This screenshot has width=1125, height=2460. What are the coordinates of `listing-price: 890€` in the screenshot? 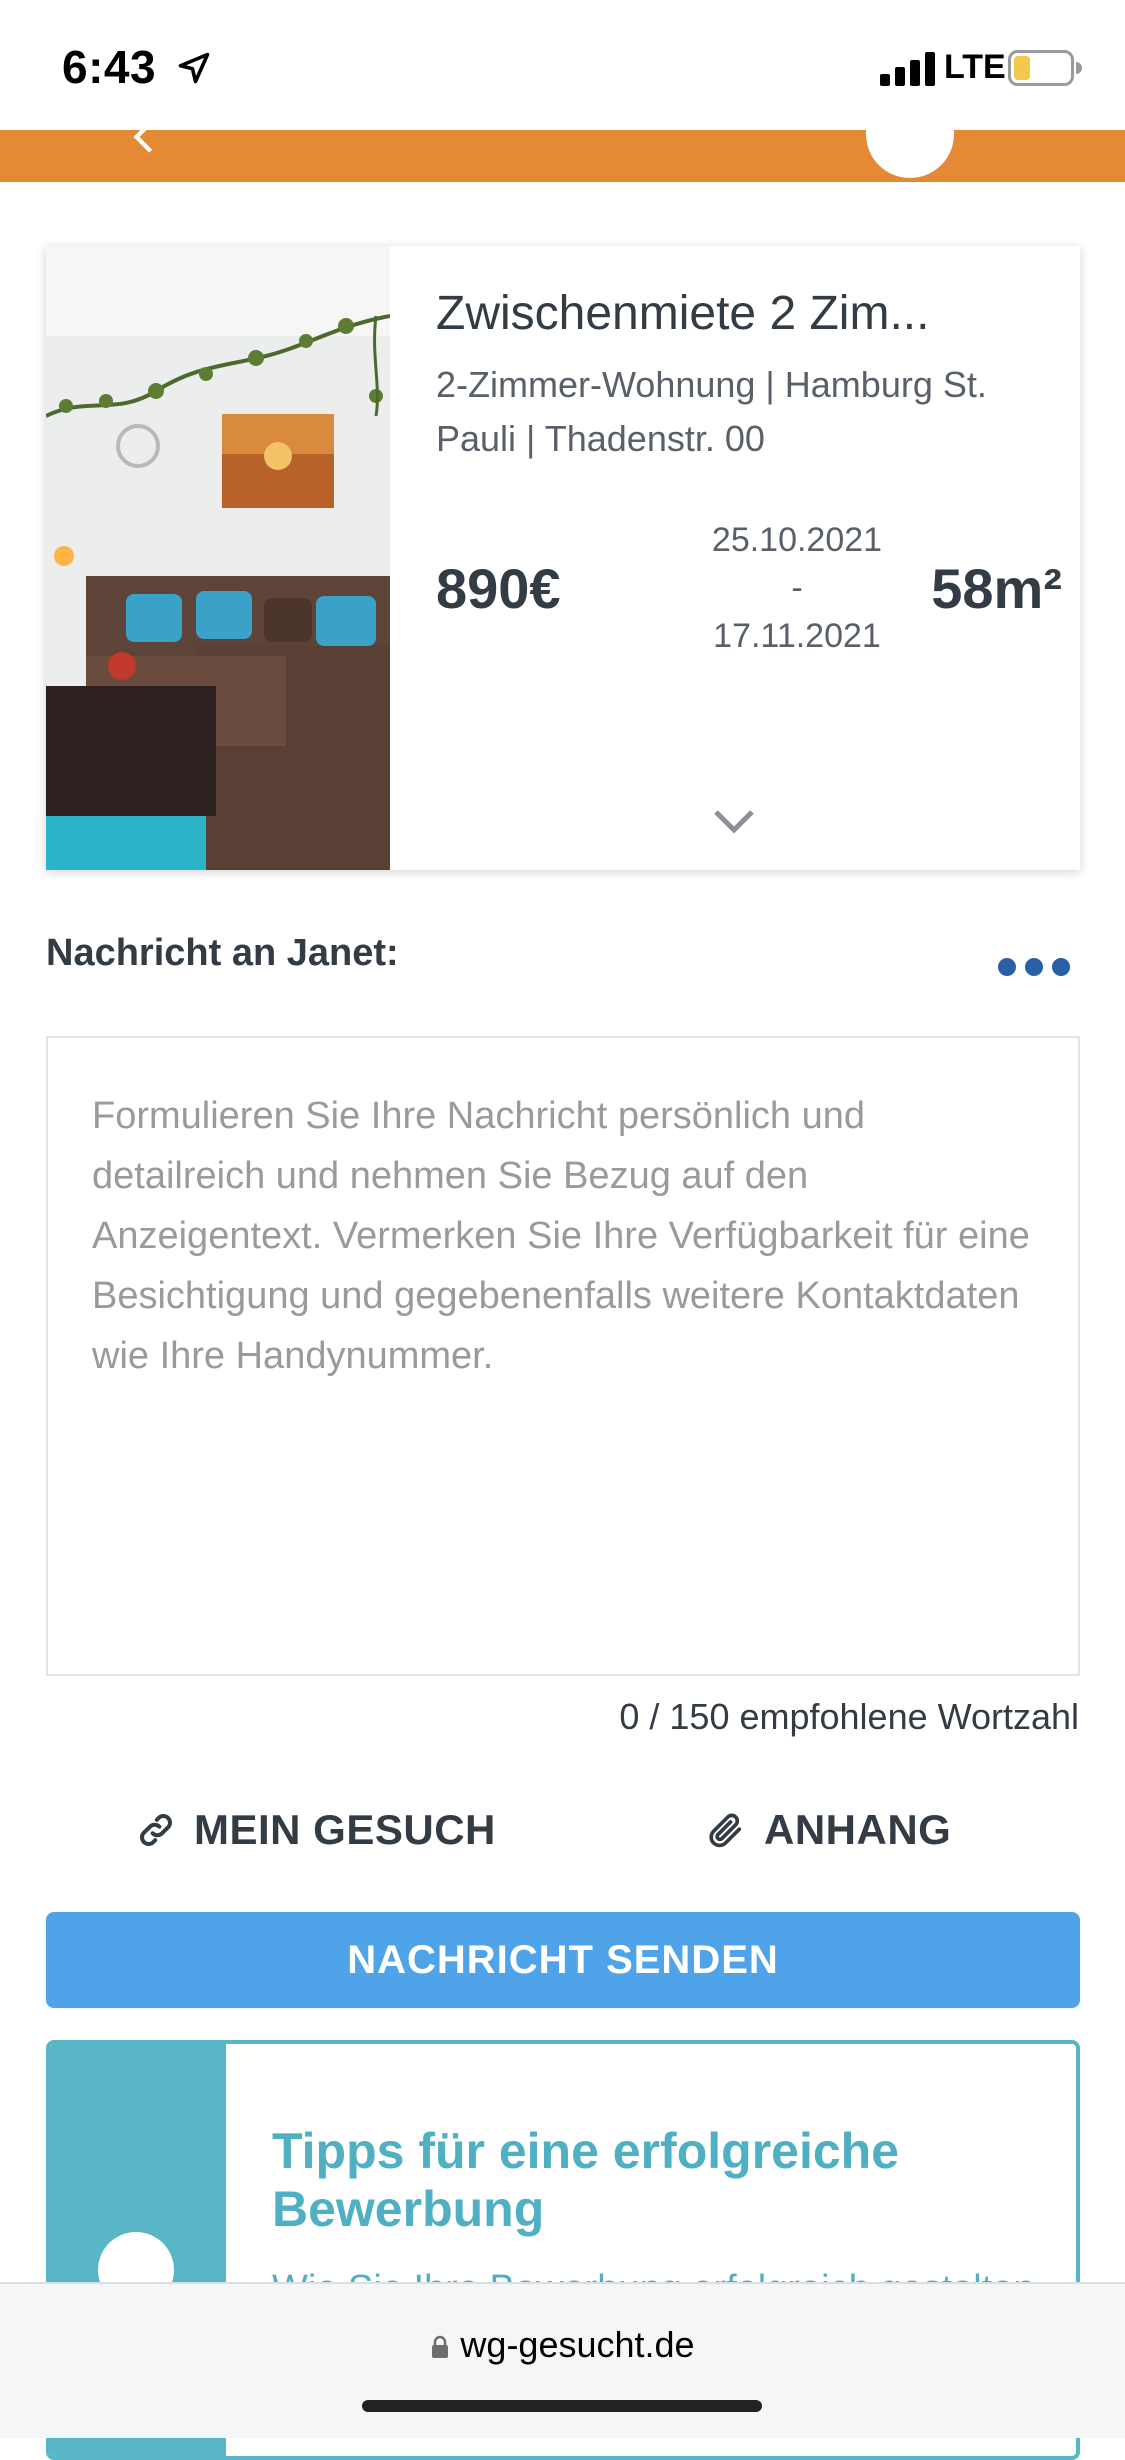 It's located at (498, 588).